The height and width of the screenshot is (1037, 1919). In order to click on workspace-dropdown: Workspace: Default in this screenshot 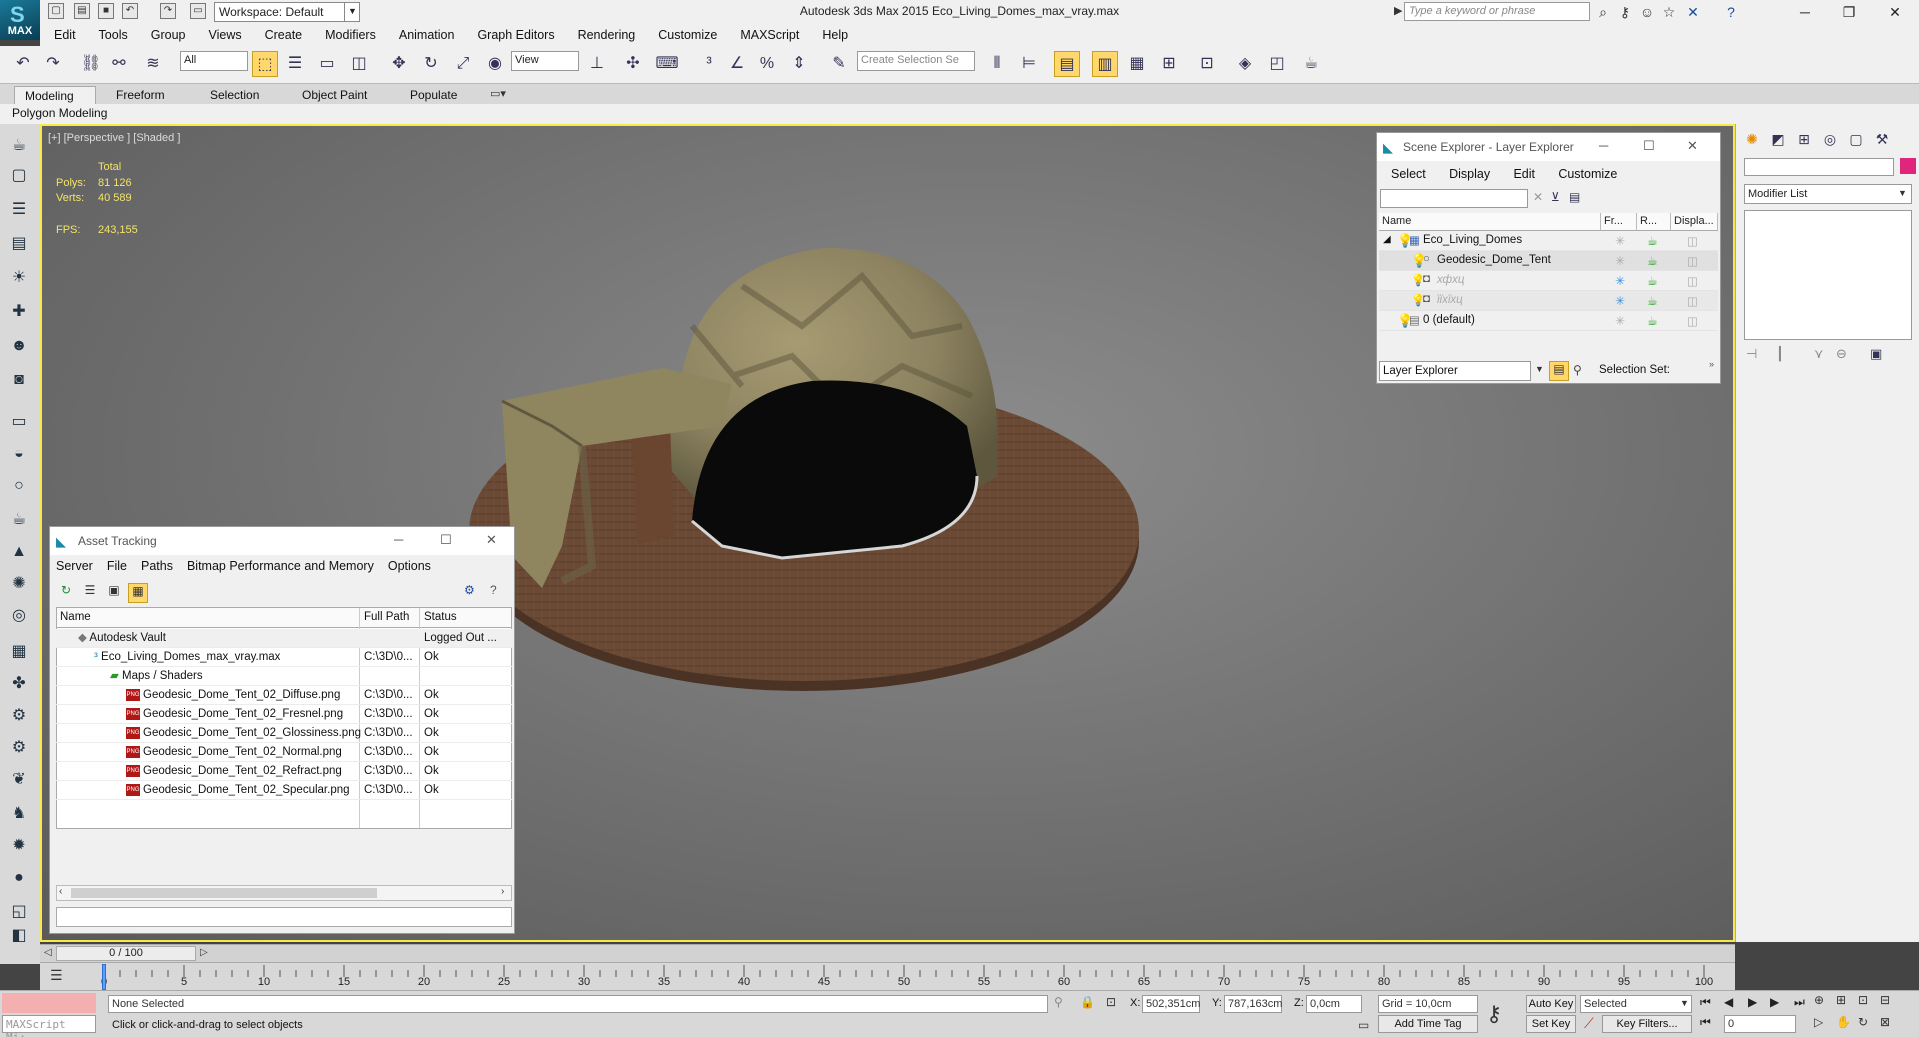, I will do `click(287, 12)`.